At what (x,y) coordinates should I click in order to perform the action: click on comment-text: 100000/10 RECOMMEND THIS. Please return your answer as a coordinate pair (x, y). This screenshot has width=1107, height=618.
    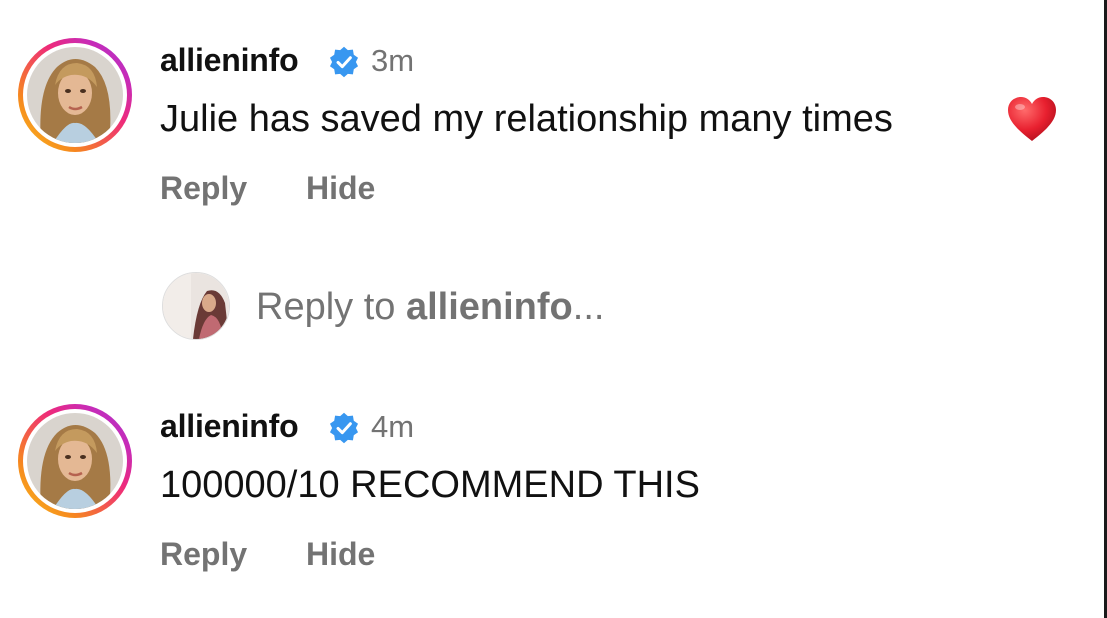
    Looking at the image, I should click on (430, 485).